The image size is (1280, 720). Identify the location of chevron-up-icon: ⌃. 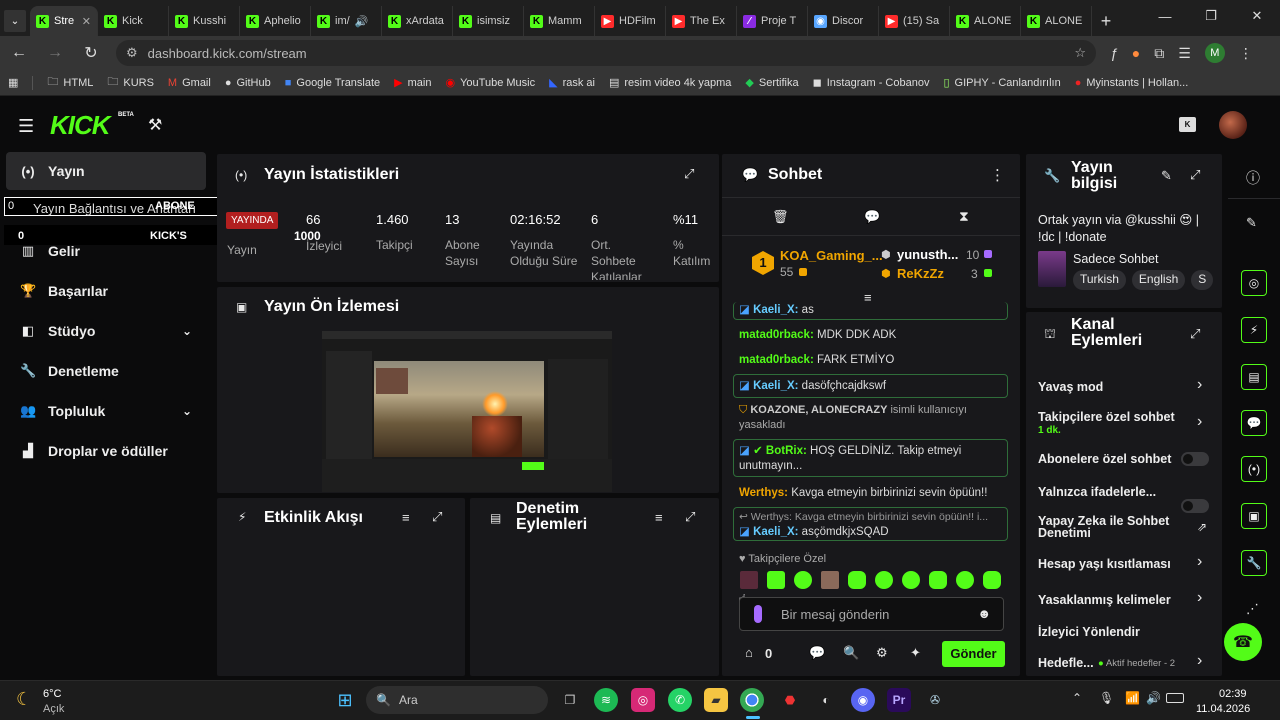
(1077, 698).